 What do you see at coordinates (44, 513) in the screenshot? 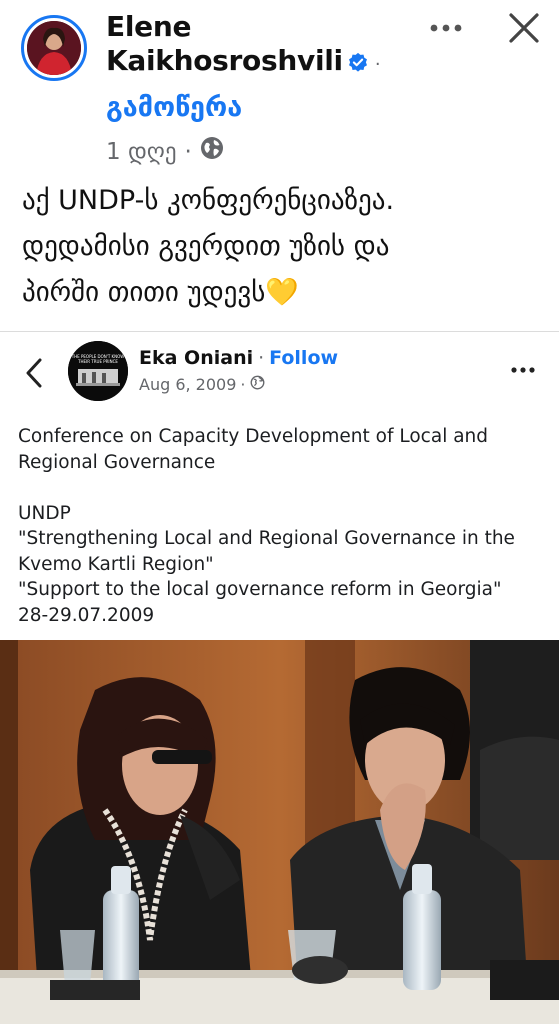
I see `shared-text-line: UNDP` at bounding box center [44, 513].